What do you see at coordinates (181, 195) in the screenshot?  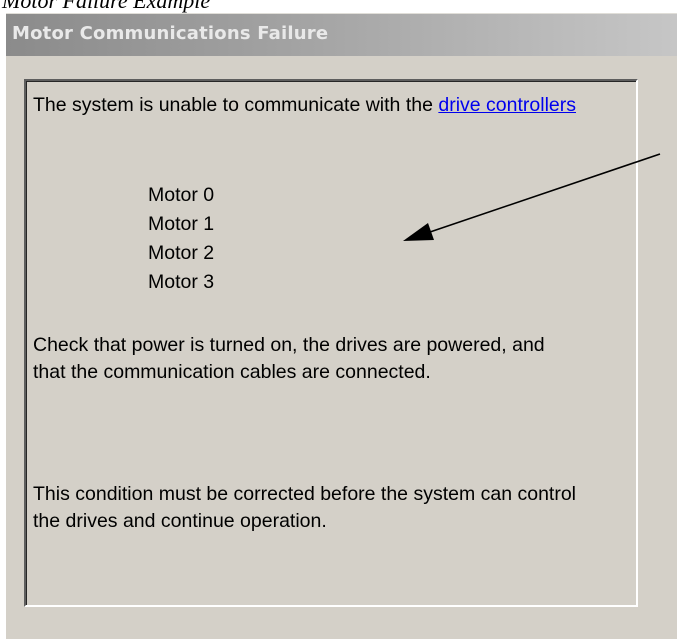 I see `list-item: Motor 0` at bounding box center [181, 195].